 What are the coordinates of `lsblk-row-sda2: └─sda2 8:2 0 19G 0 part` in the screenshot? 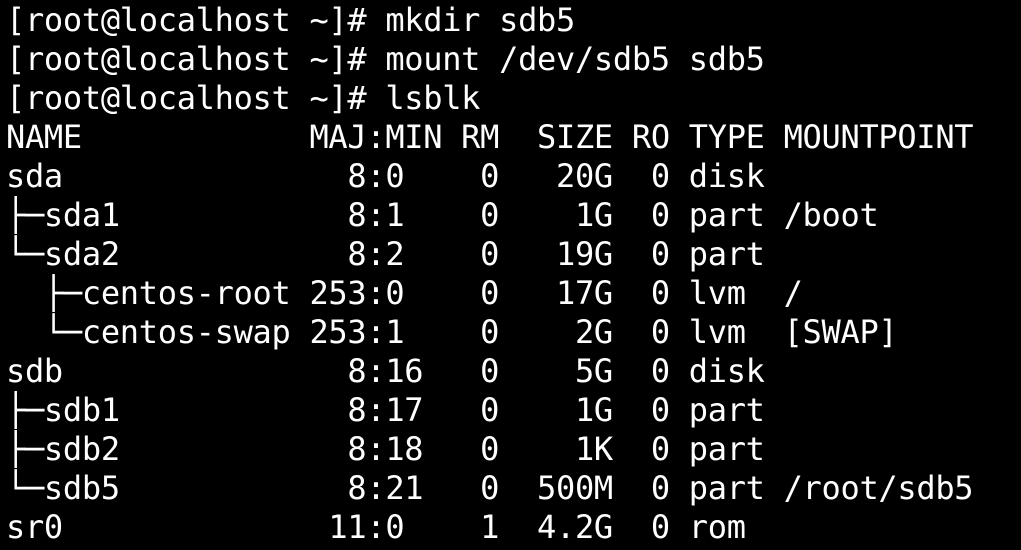 It's located at (385, 254).